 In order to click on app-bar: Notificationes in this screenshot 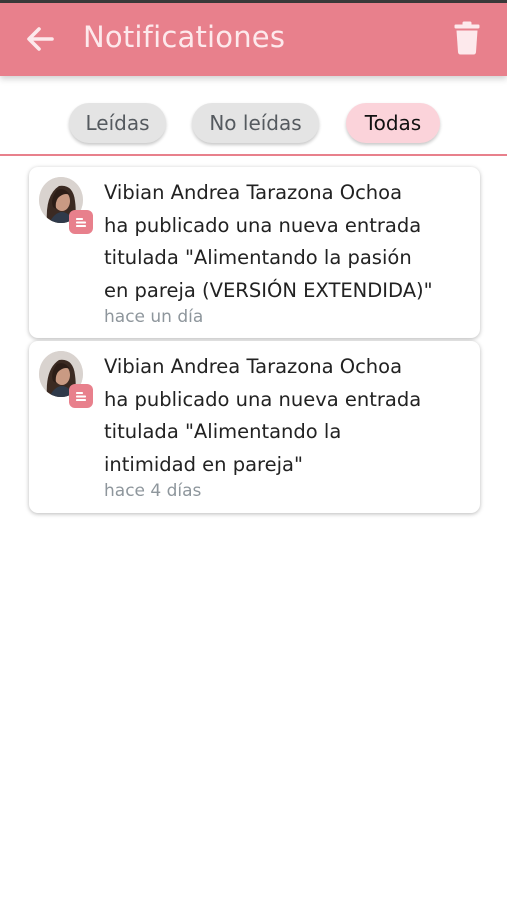, I will do `click(253, 39)`.